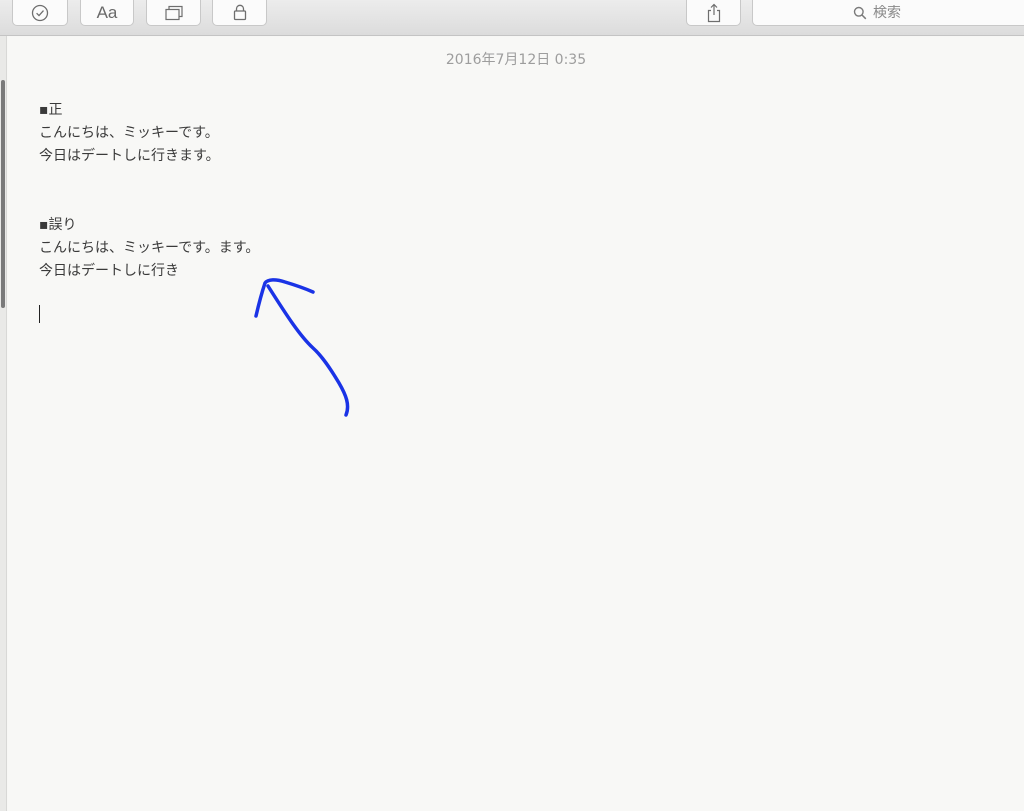  Describe the element at coordinates (308, 350) in the screenshot. I see `annotation-arrow-shaft` at that location.